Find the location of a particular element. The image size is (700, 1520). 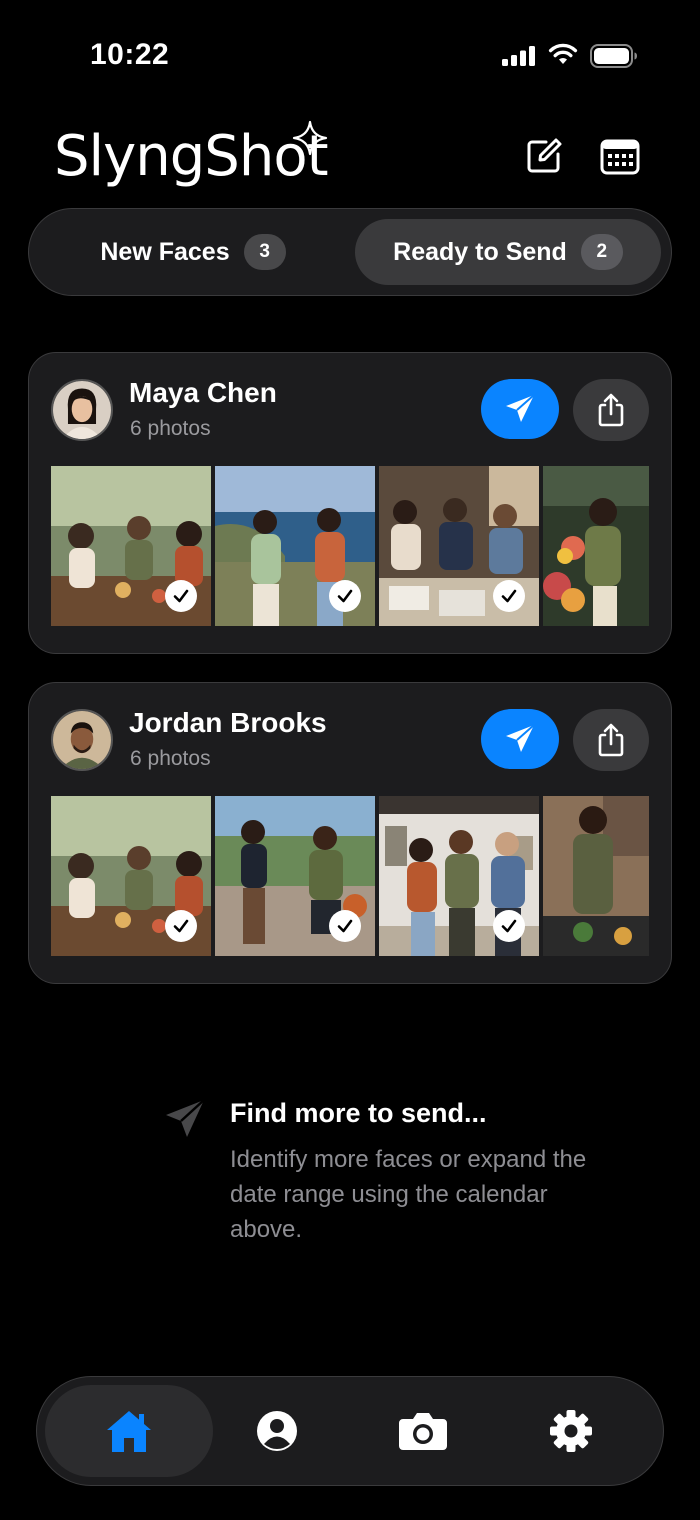

tab-new-faces: New Faces 3 is located at coordinates (193, 252).